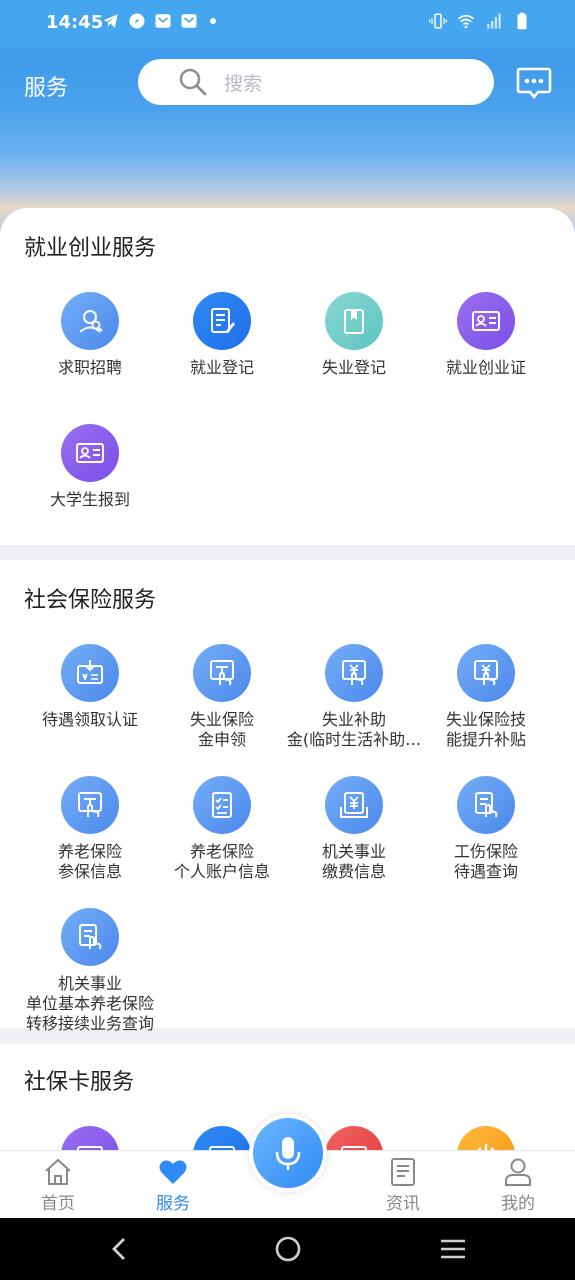 This screenshot has height=1280, width=575. I want to click on section-title: 社会保险服务, so click(90, 600).